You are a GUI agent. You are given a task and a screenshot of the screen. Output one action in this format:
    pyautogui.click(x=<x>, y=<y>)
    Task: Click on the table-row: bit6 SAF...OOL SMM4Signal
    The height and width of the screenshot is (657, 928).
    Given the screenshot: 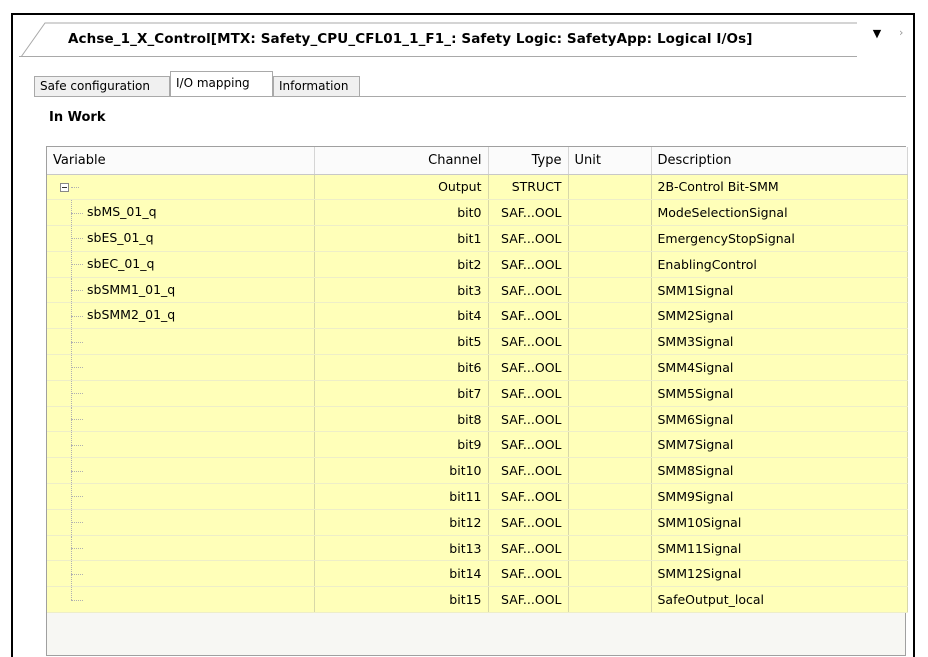 What is the action you would take?
    pyautogui.click(x=477, y=367)
    